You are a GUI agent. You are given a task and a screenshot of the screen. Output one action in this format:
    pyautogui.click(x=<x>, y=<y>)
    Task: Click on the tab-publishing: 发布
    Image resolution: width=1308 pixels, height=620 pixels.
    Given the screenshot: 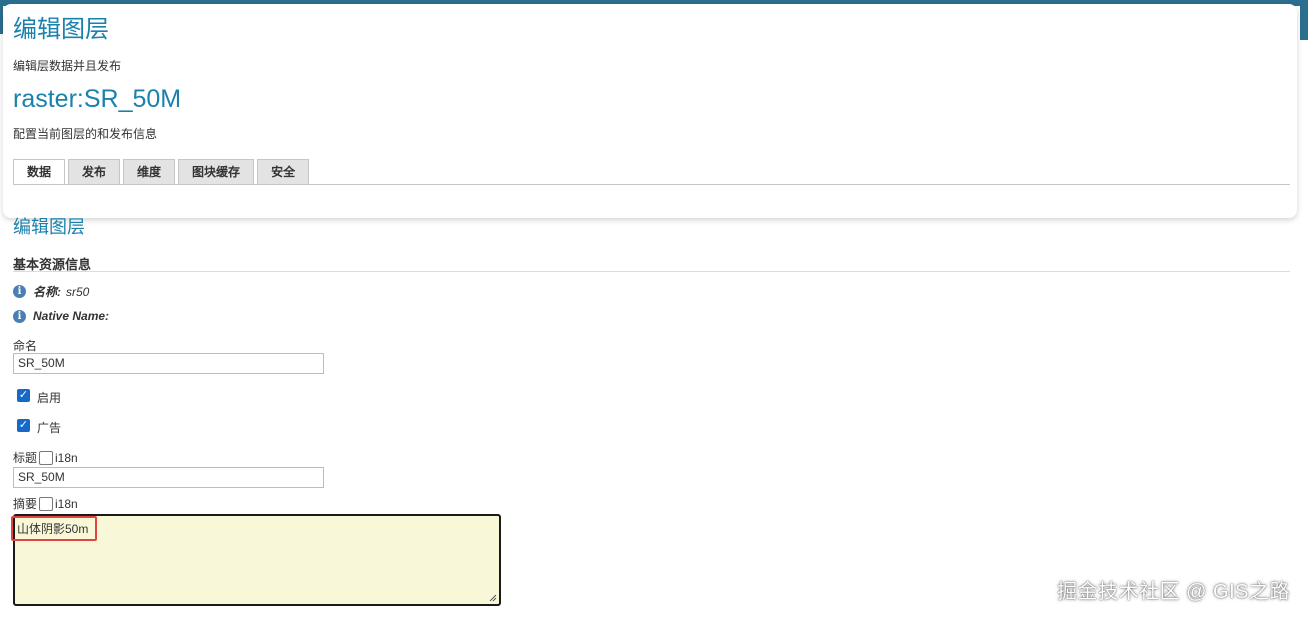 What is the action you would take?
    pyautogui.click(x=94, y=171)
    